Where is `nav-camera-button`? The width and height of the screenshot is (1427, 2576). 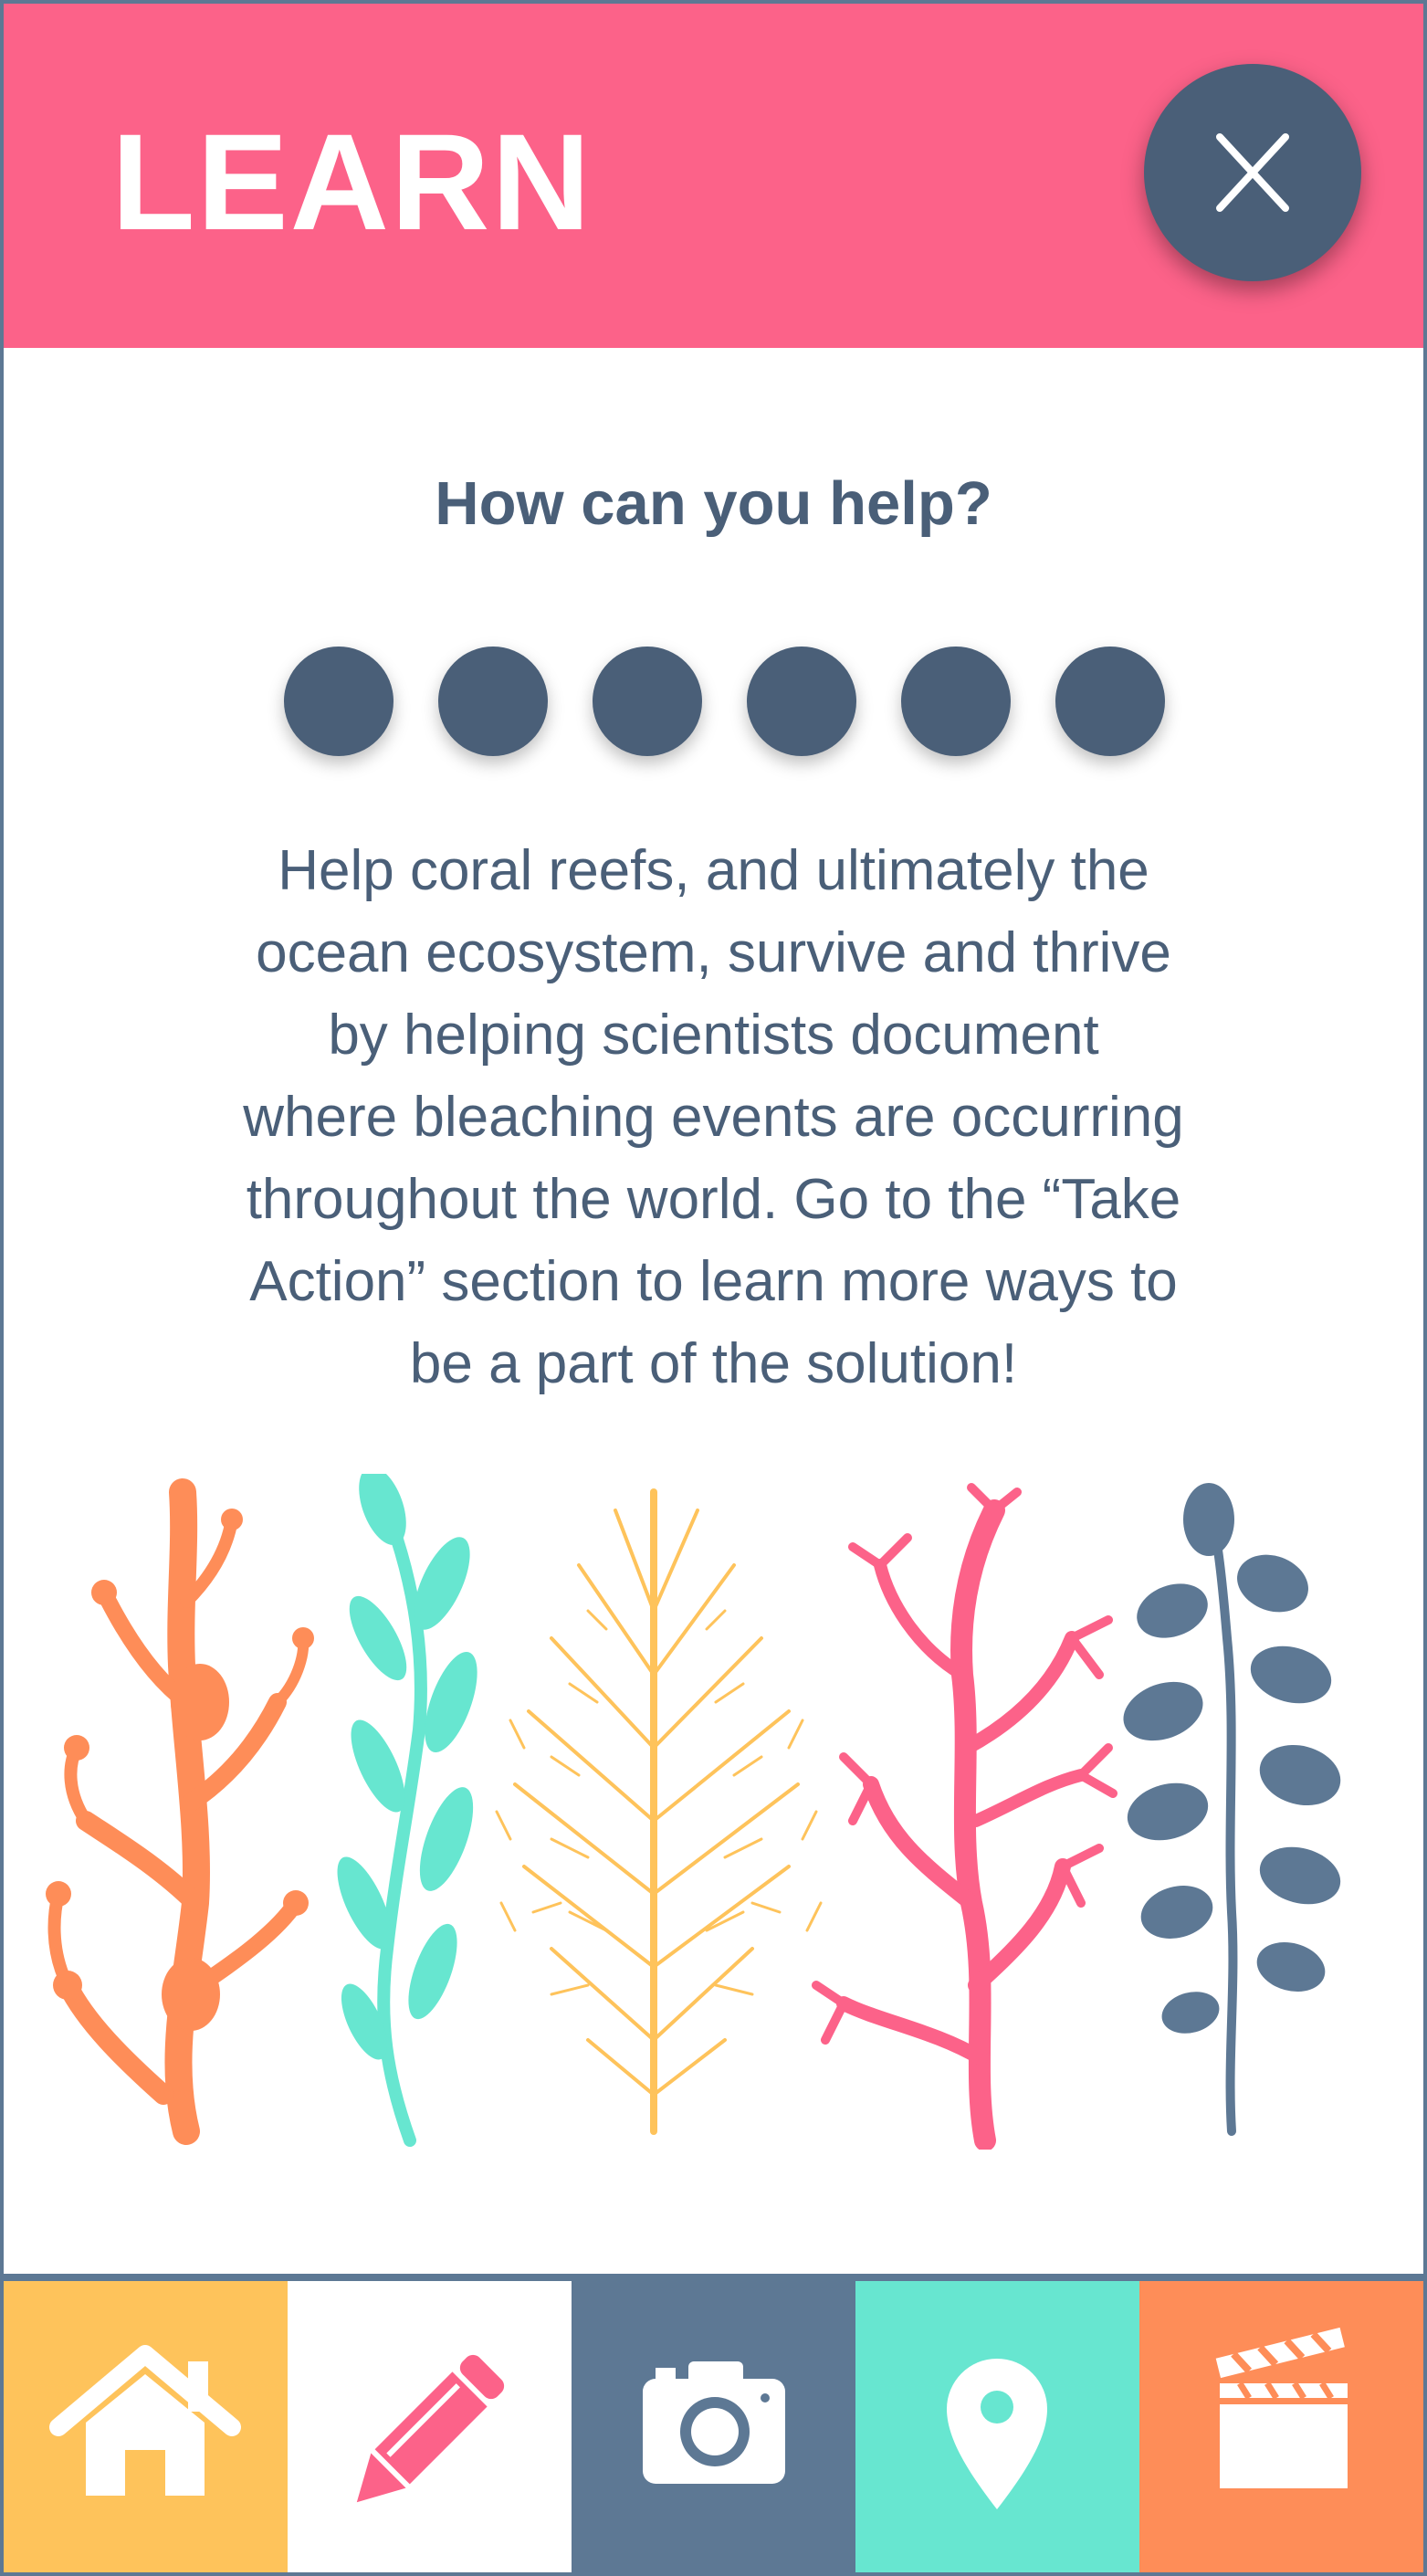 nav-camera-button is located at coordinates (713, 2426).